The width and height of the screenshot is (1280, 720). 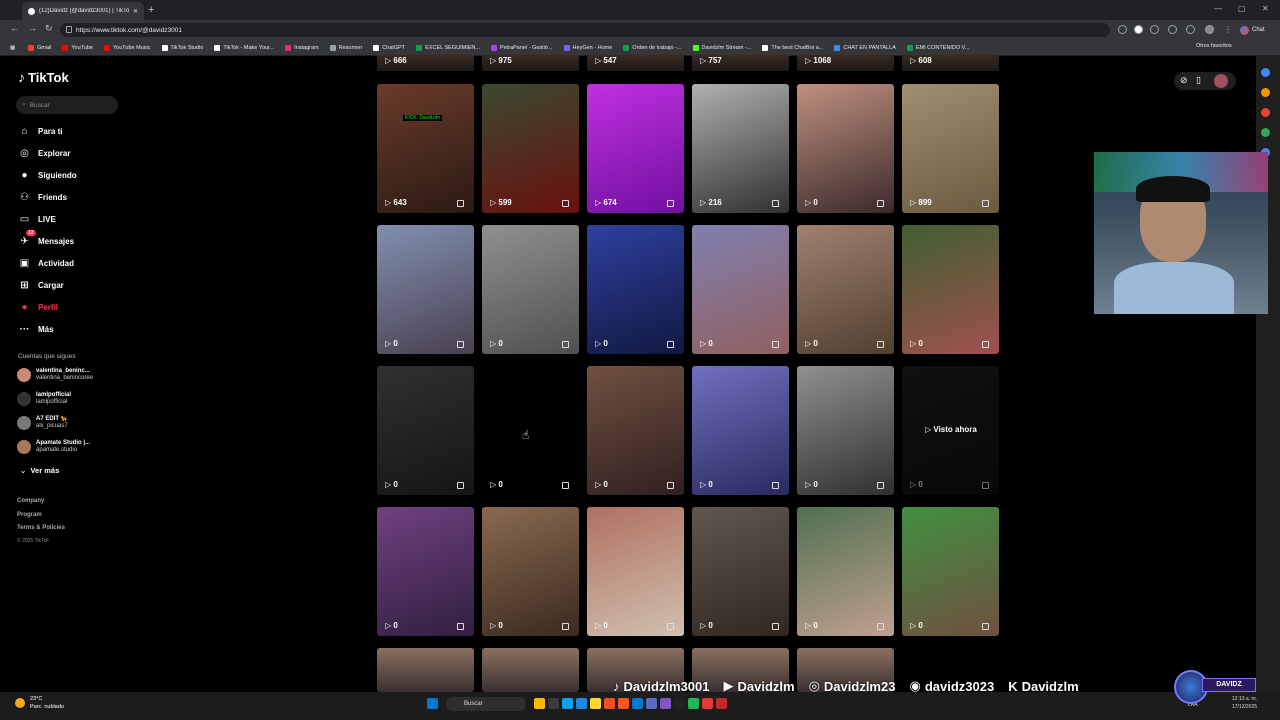 I want to click on footer-company: Company, so click(x=30, y=501).